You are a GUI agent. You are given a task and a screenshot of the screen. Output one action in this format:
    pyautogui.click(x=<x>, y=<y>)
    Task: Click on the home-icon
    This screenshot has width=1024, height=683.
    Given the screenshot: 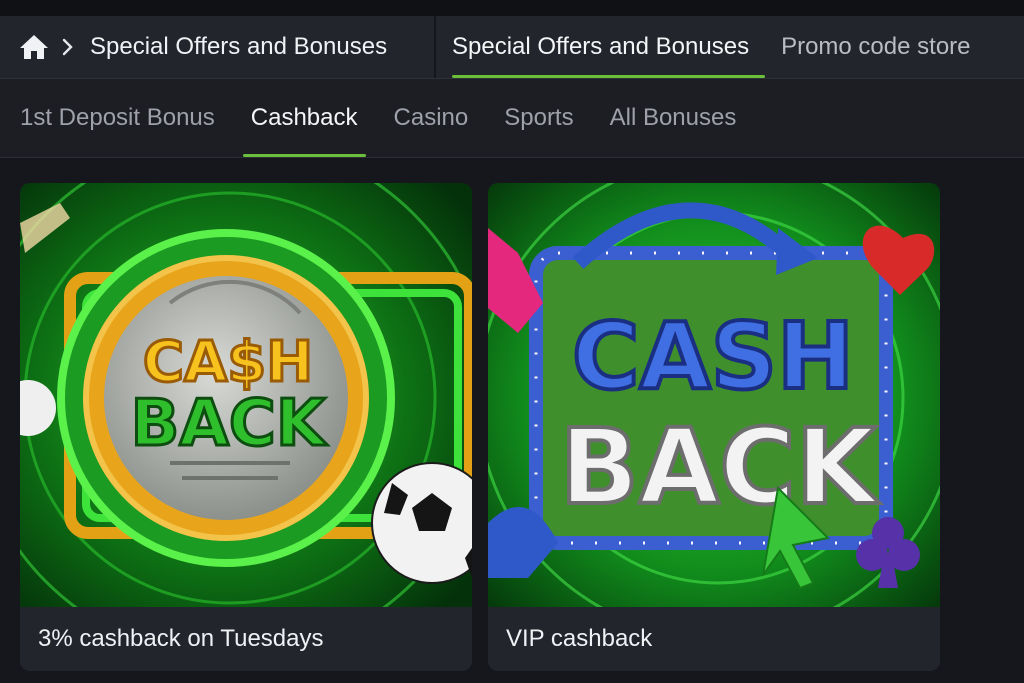 What is the action you would take?
    pyautogui.click(x=34, y=47)
    